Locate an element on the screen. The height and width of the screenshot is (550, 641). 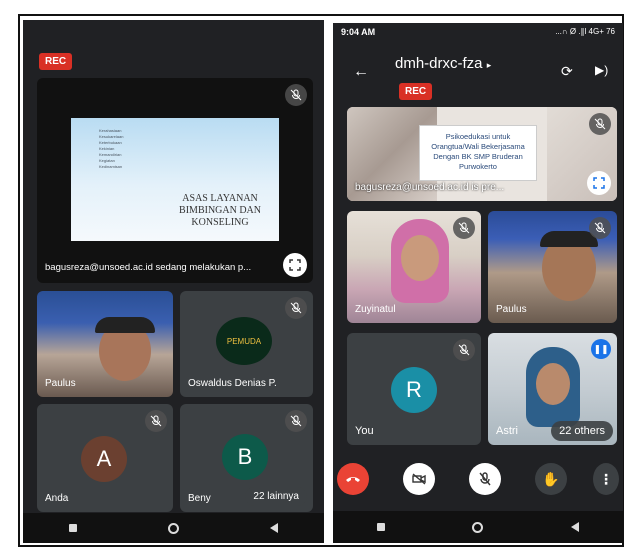
phone-hangup-icon is located at coordinates (353, 479).